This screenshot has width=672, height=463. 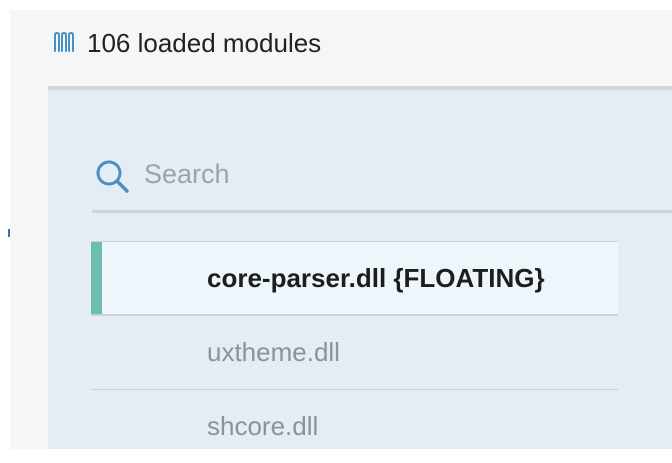 What do you see at coordinates (9, 233) in the screenshot?
I see `edge-marker` at bounding box center [9, 233].